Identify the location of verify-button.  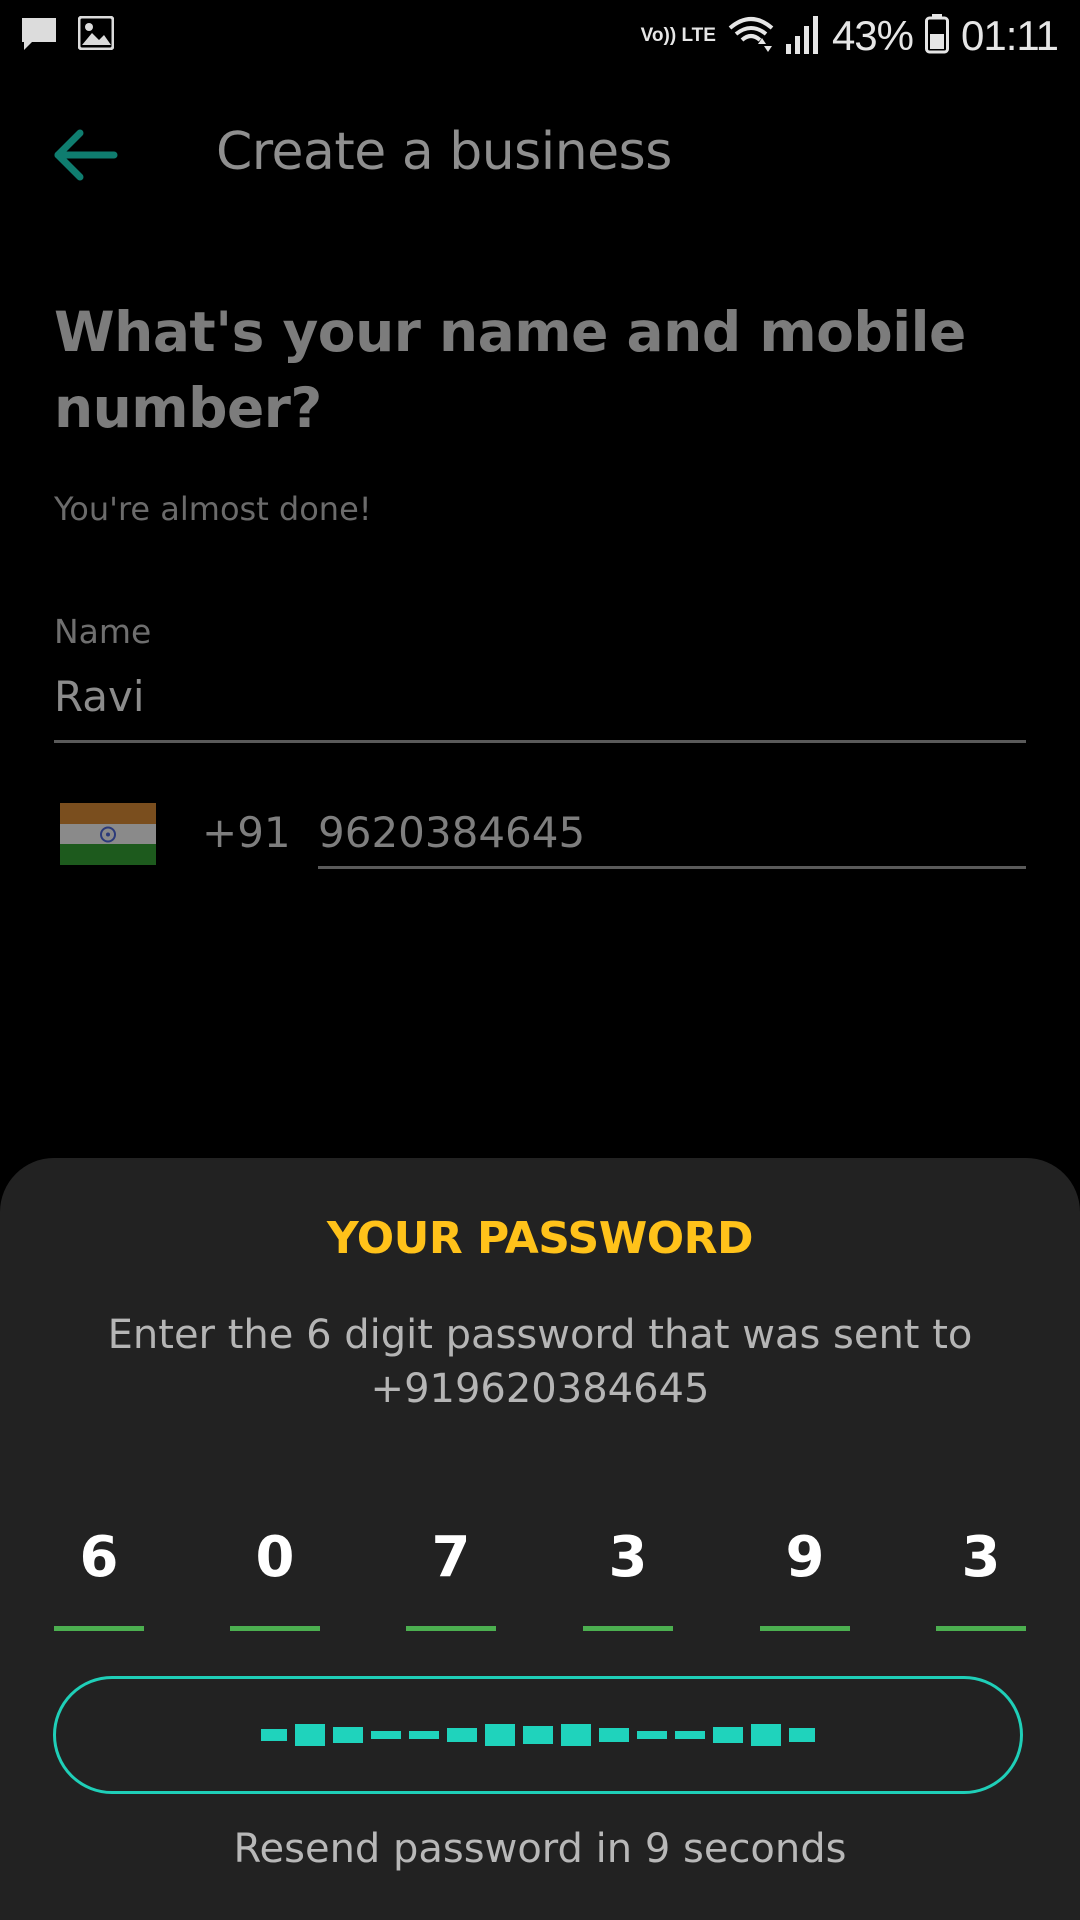
(538, 1735).